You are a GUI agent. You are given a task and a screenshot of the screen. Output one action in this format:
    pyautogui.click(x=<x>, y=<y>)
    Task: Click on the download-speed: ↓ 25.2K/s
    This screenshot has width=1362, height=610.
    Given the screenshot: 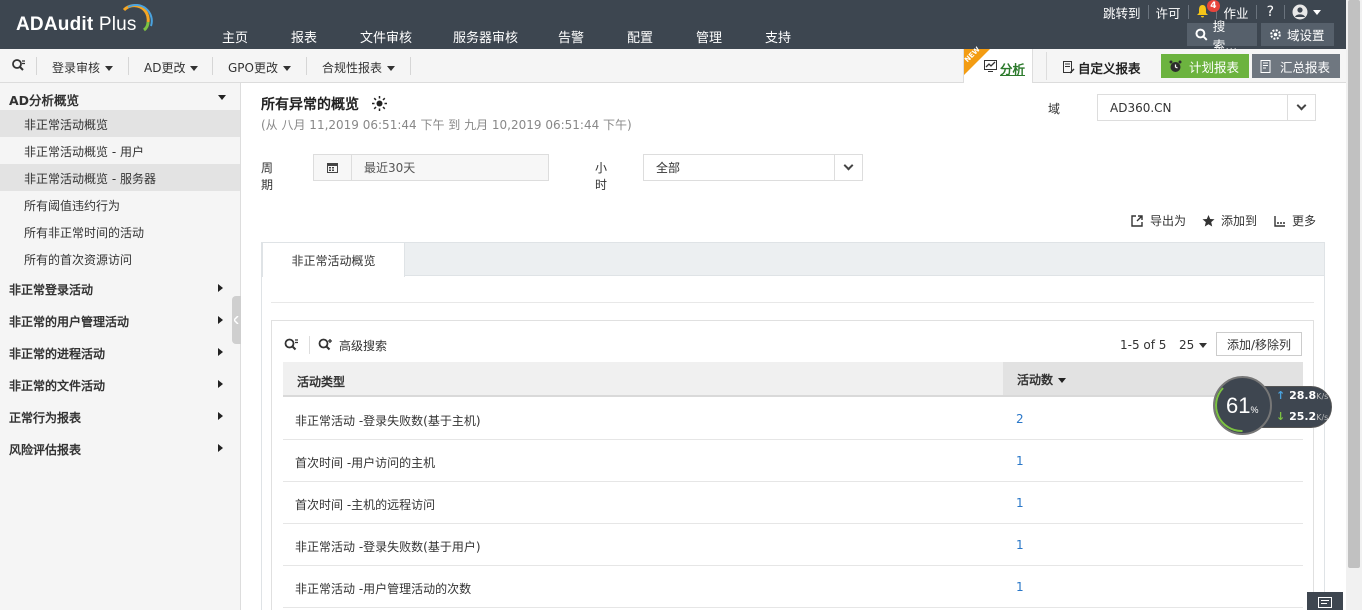 What is the action you would take?
    pyautogui.click(x=1302, y=416)
    